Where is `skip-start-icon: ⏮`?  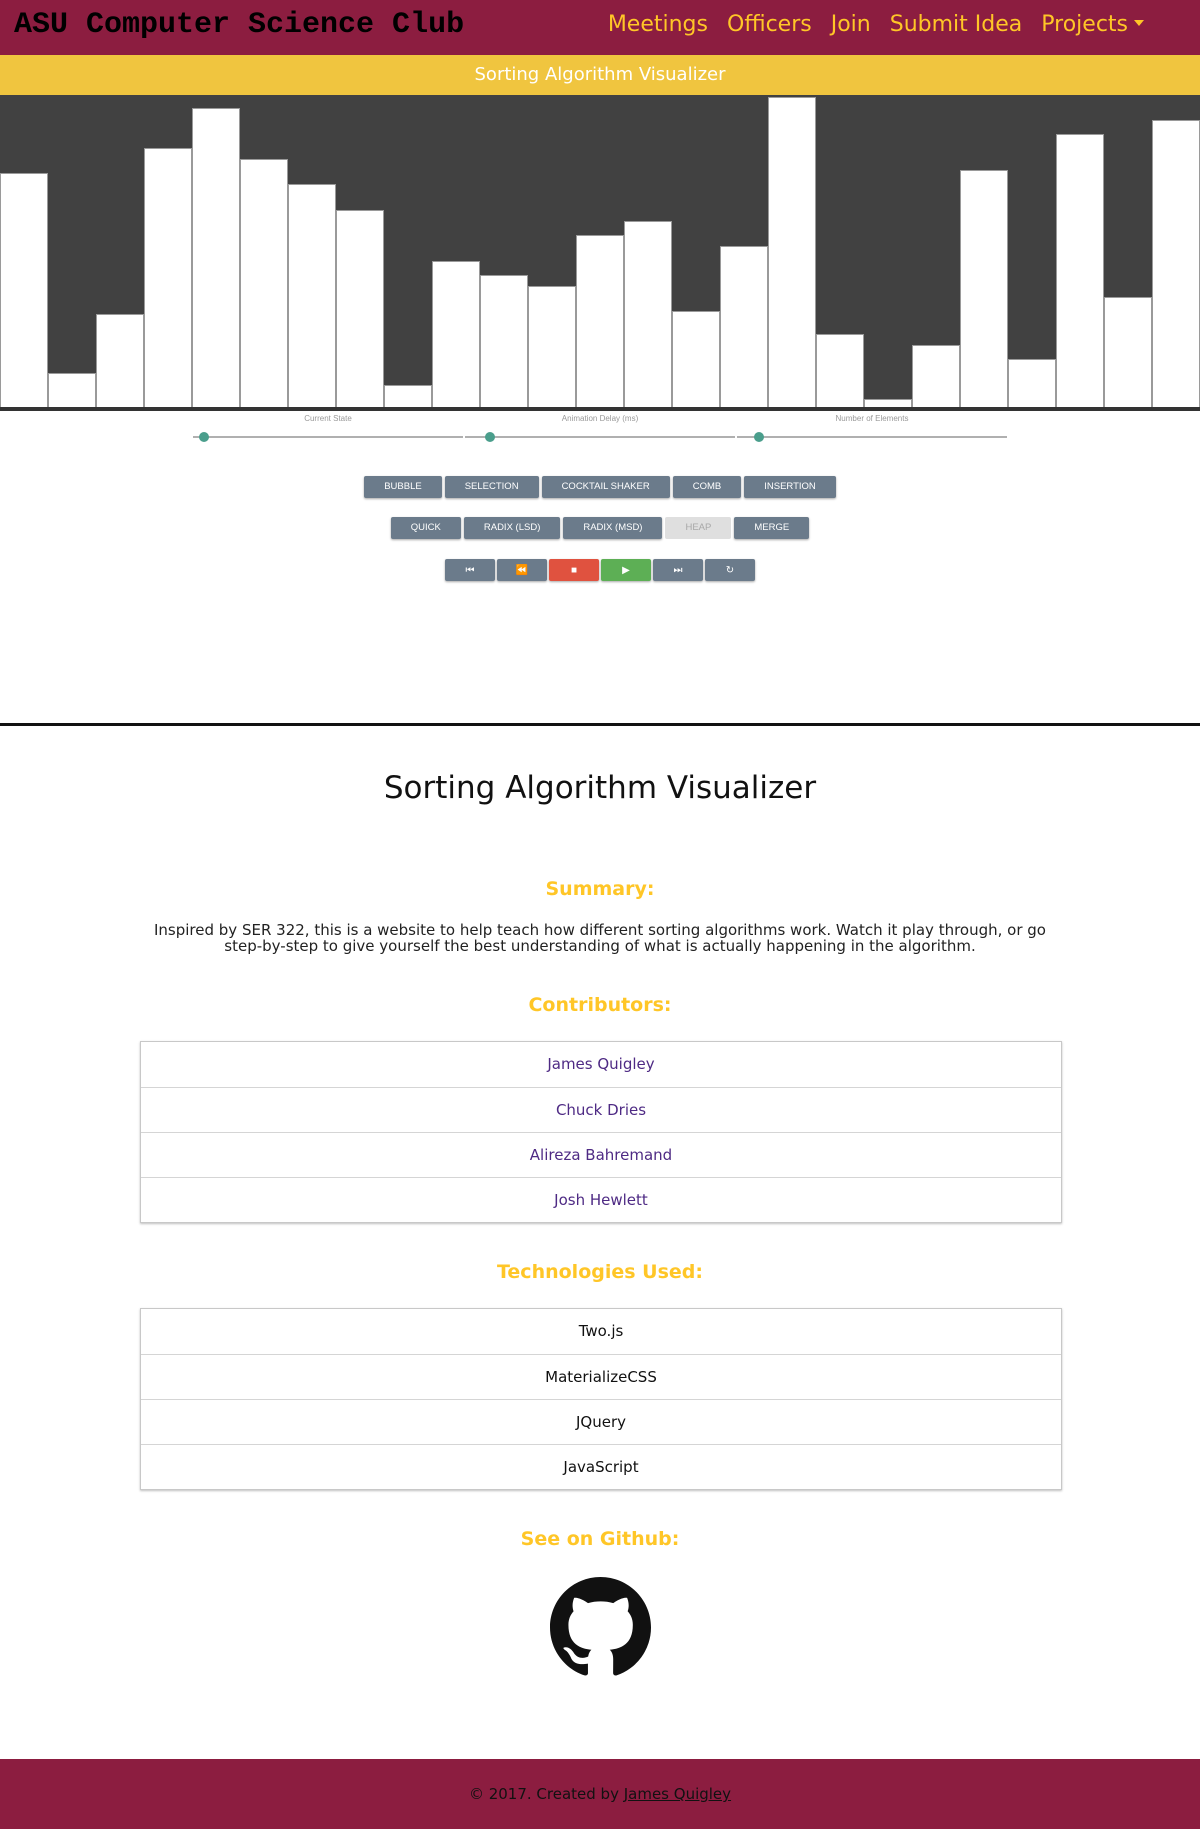 skip-start-icon: ⏮ is located at coordinates (470, 570).